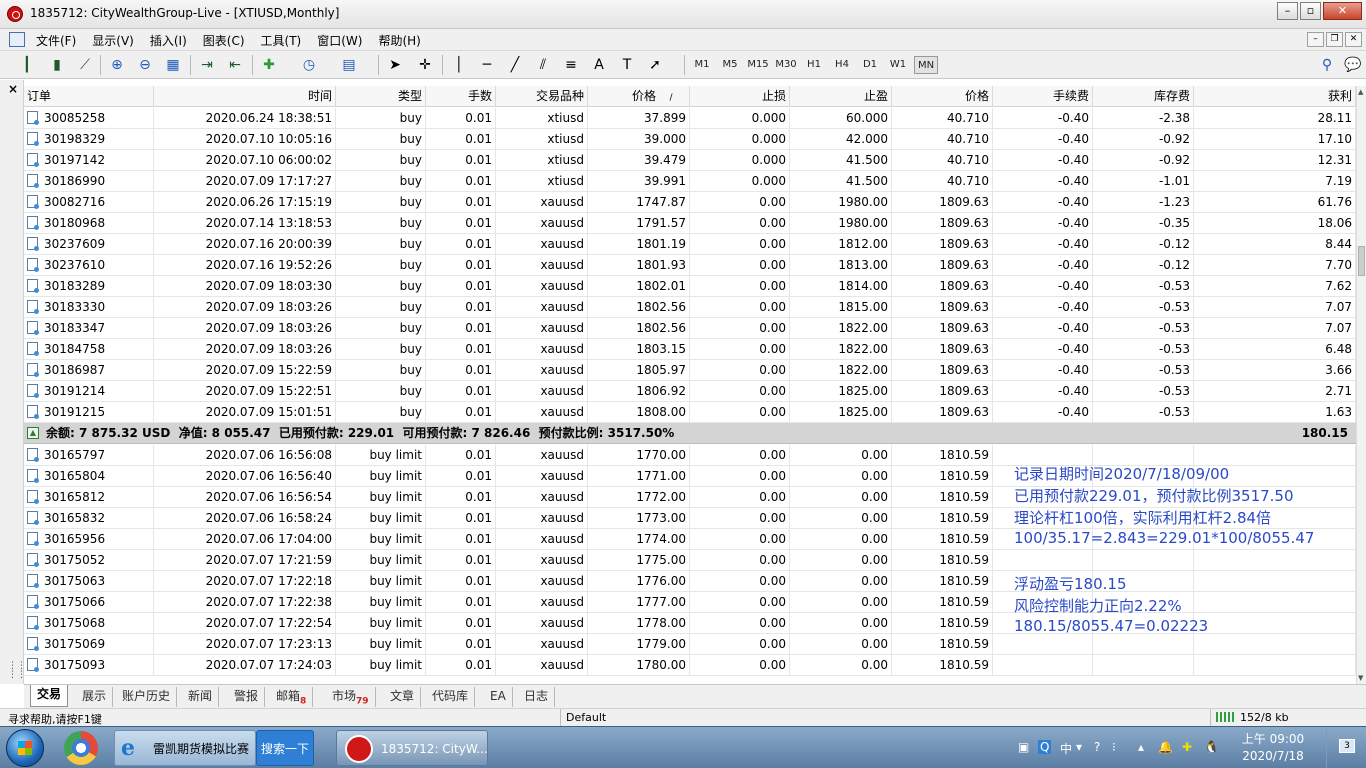 Image resolution: width=1366 pixels, height=768 pixels. Describe the element at coordinates (459, 65) in the screenshot. I see `vertical-line-icon: │` at that location.